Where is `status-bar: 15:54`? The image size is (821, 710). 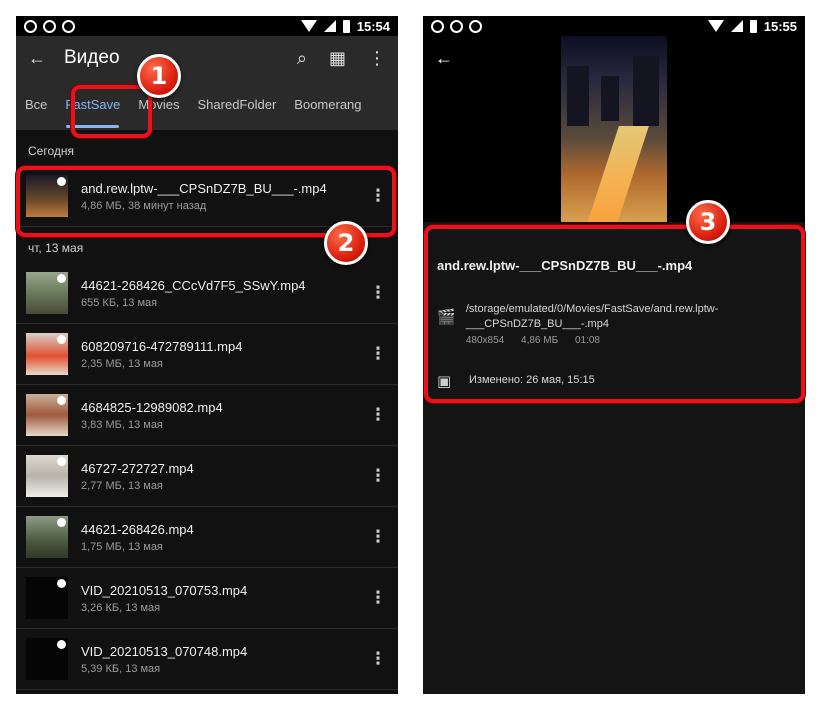 status-bar: 15:54 is located at coordinates (207, 26).